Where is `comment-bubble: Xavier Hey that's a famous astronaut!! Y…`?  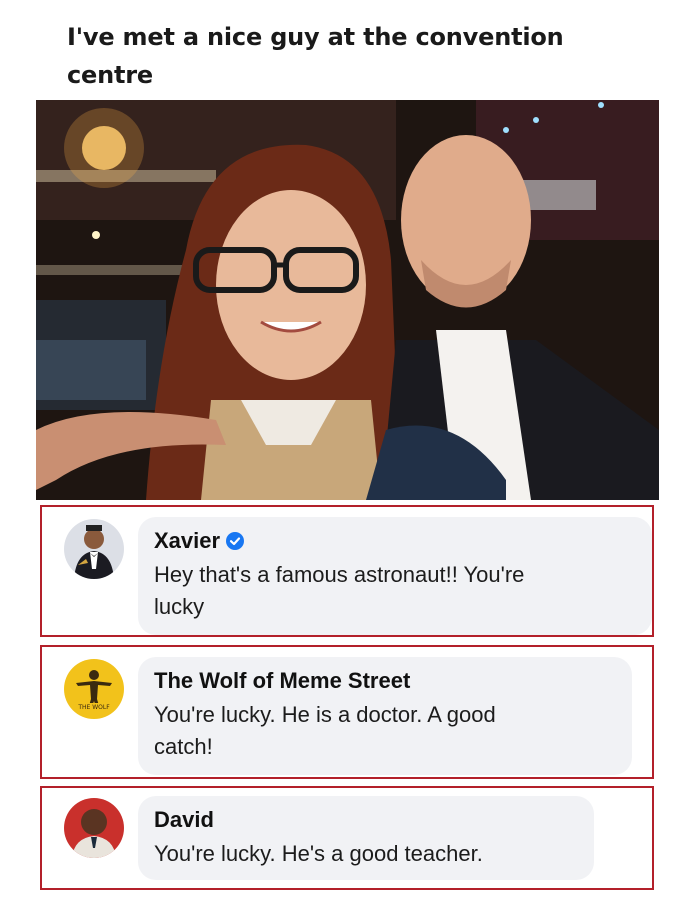 comment-bubble: Xavier Hey that's a famous astronaut!! Y… is located at coordinates (395, 576).